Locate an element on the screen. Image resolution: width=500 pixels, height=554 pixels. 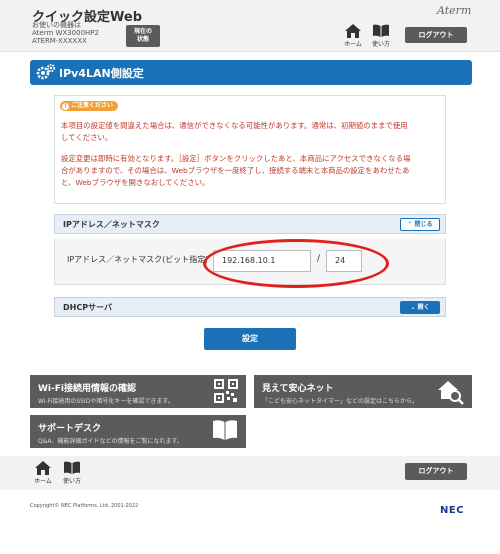
gear-icon is located at coordinates (46, 71).